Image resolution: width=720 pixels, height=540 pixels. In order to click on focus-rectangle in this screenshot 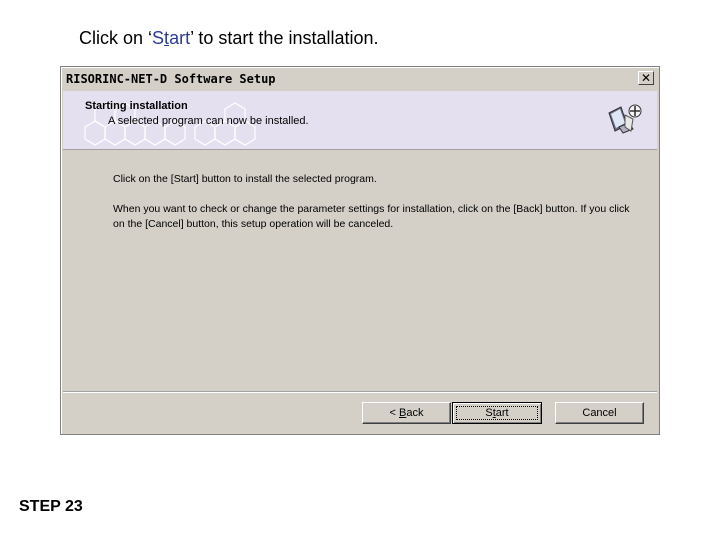, I will do `click(497, 413)`.